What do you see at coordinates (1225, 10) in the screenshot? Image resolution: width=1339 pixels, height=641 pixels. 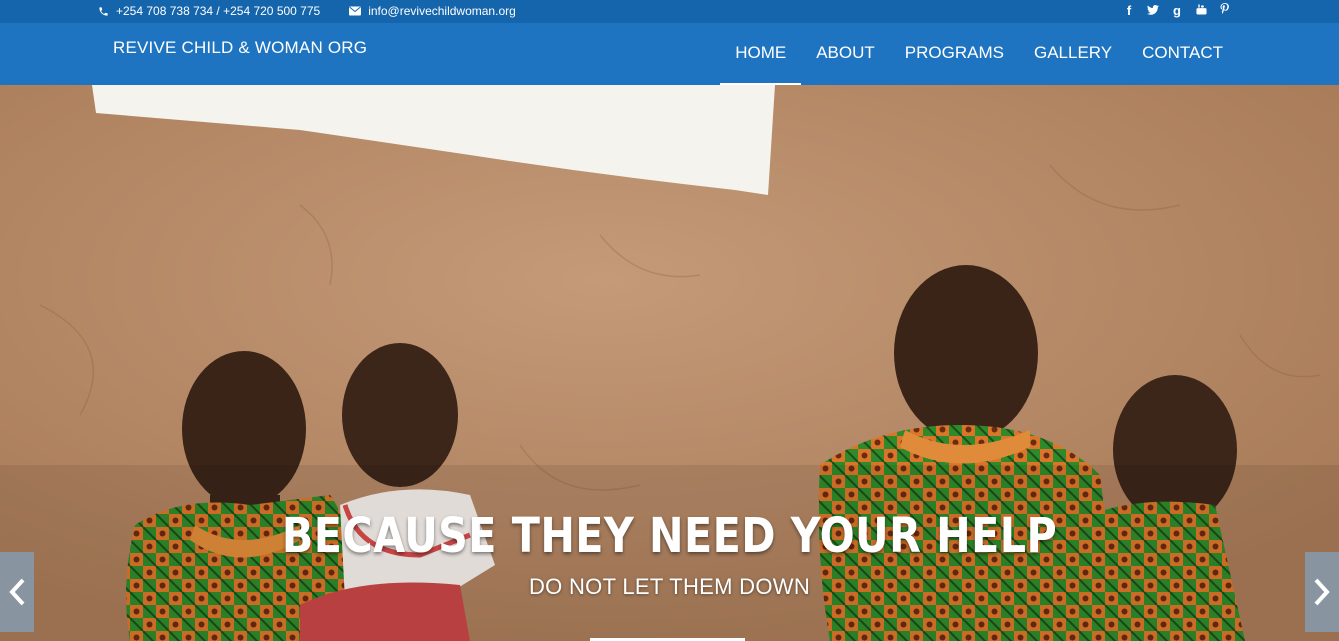 I see `pinterest-icon` at bounding box center [1225, 10].